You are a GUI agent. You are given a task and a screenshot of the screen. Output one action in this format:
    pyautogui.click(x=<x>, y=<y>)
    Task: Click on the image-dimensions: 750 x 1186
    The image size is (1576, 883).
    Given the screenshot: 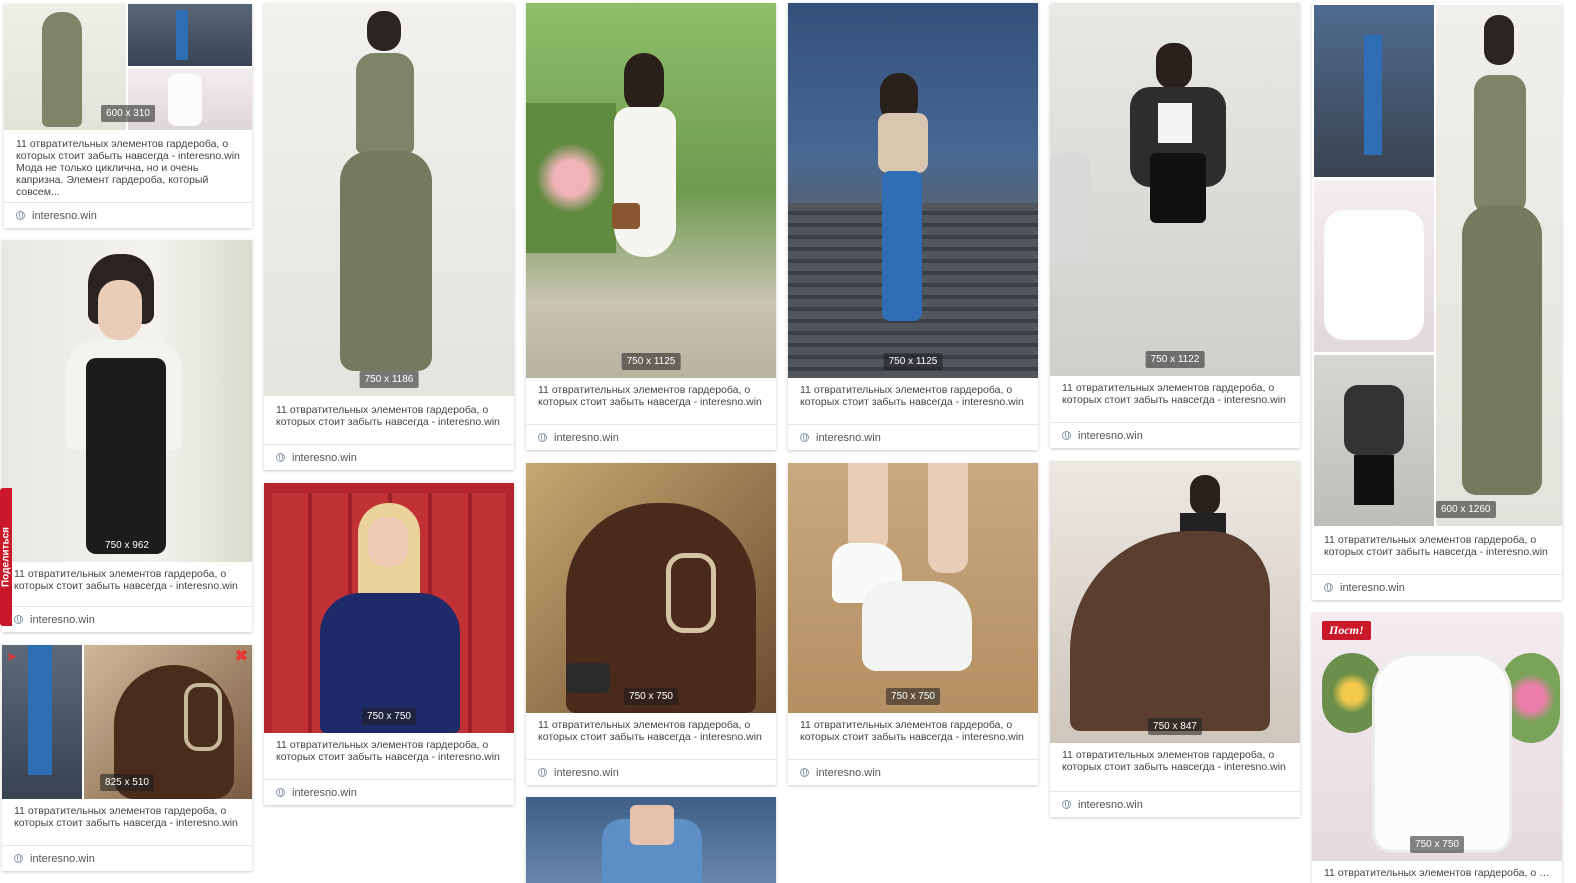 What is the action you would take?
    pyautogui.click(x=389, y=379)
    